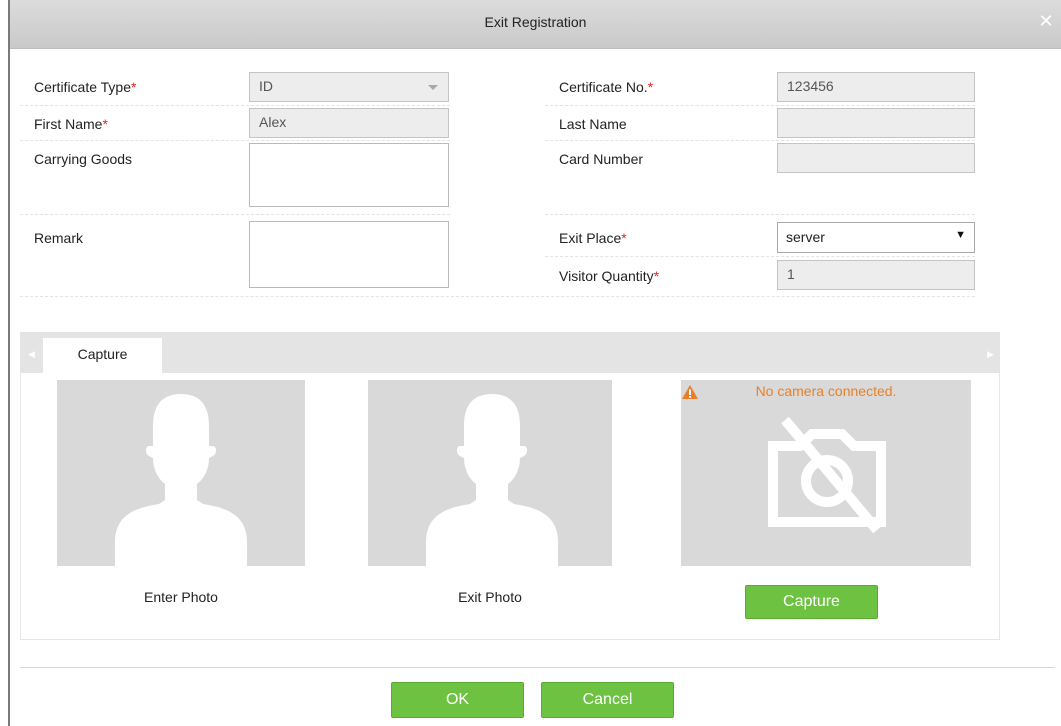  I want to click on certificate-type-label: Certificate Type*, so click(85, 87).